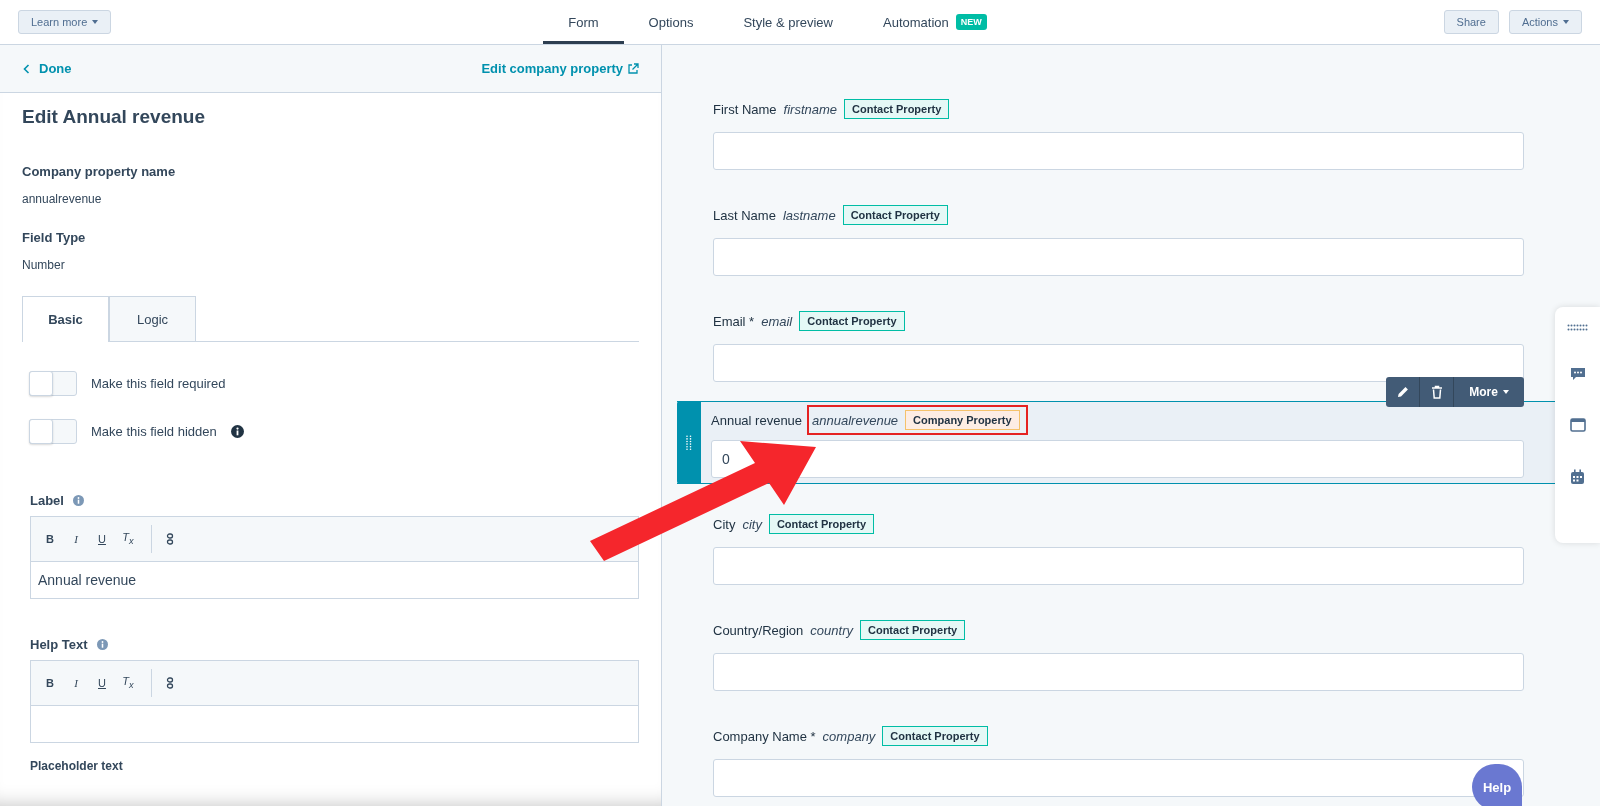  Describe the element at coordinates (59, 644) in the screenshot. I see `editor-label: Help Text` at that location.